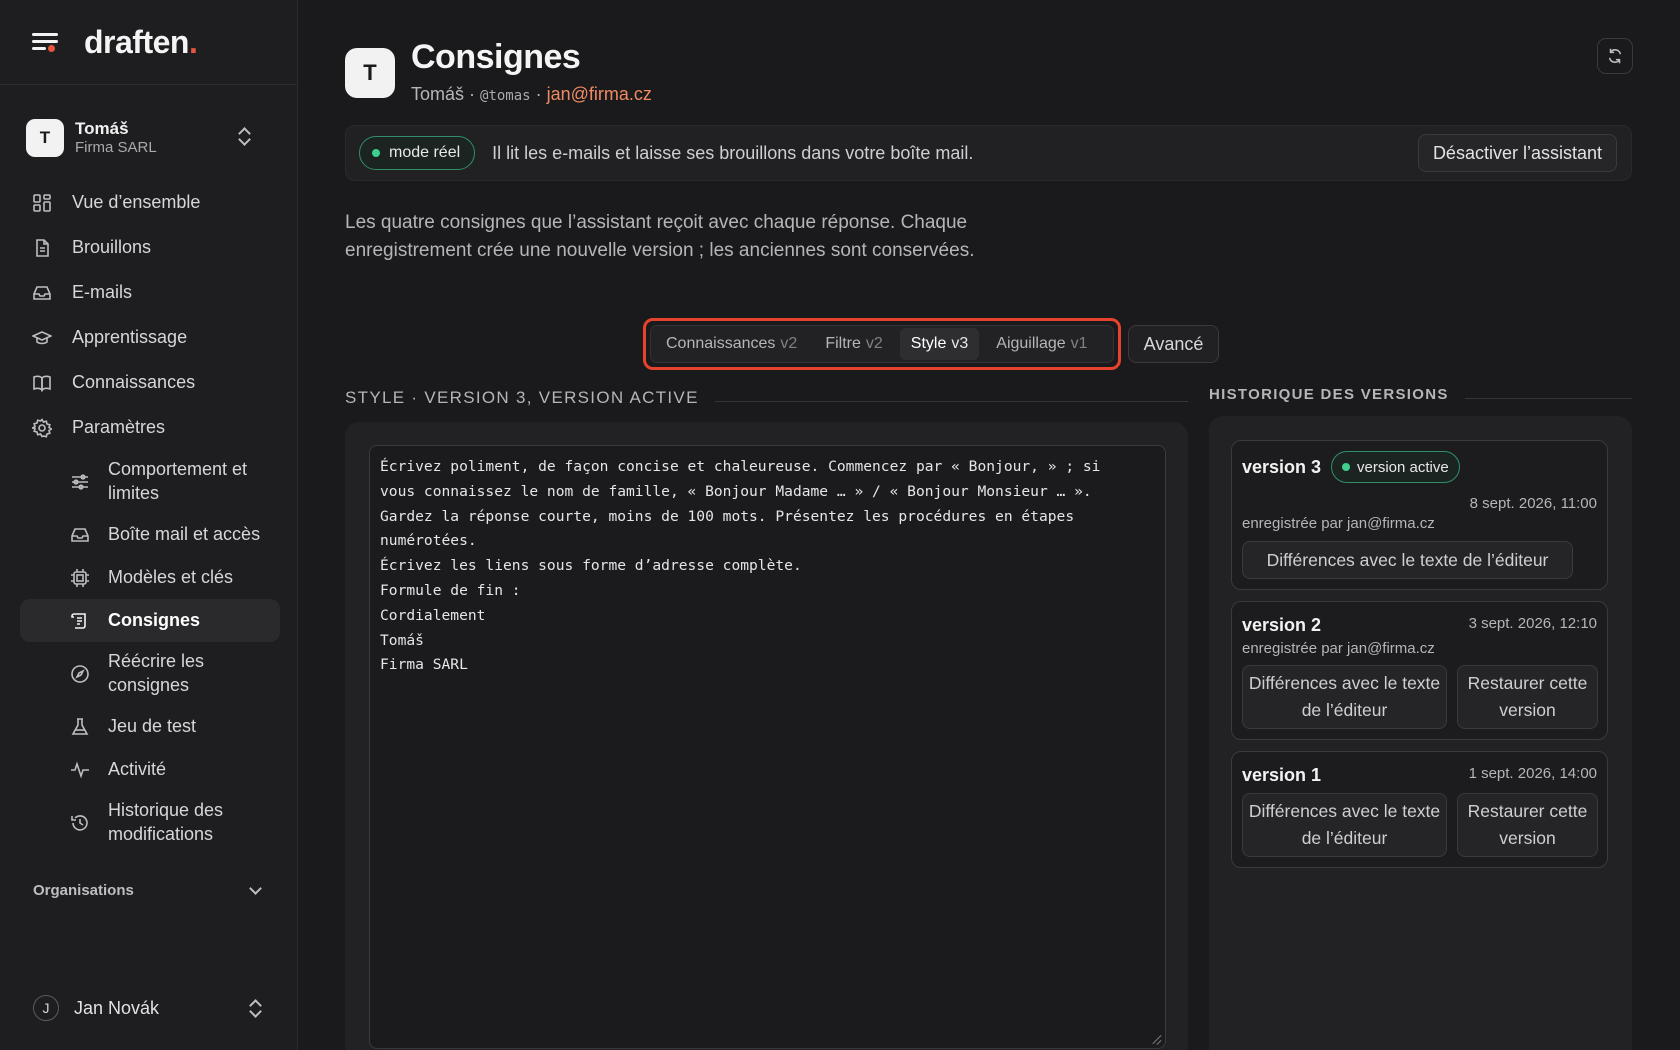  I want to click on mode-badge: mode réel, so click(417, 153).